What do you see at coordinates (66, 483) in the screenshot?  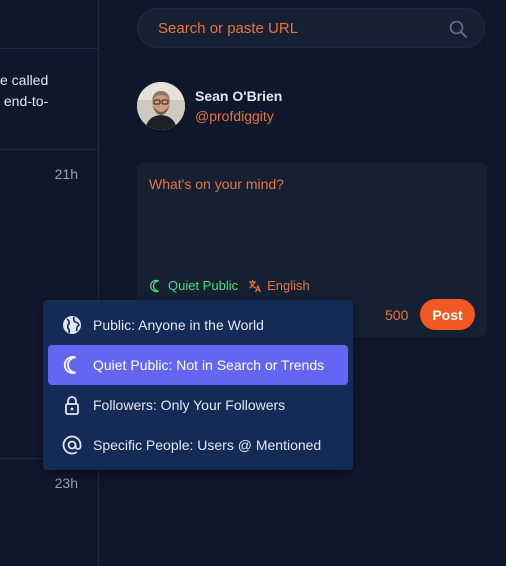 I see `post-timestamp: 23h` at bounding box center [66, 483].